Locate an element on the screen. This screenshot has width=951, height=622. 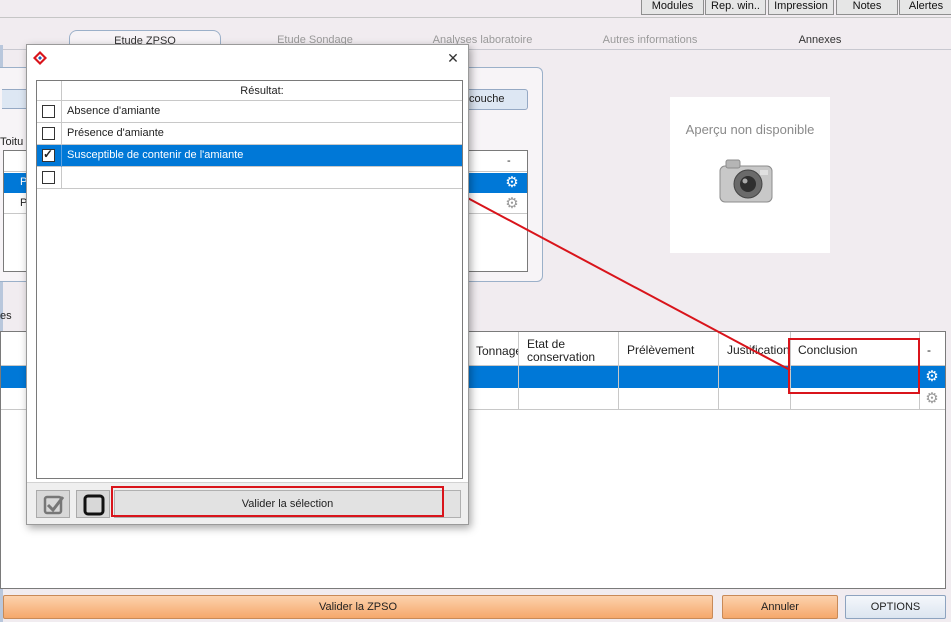
options-button: OPTIONS is located at coordinates (895, 607).